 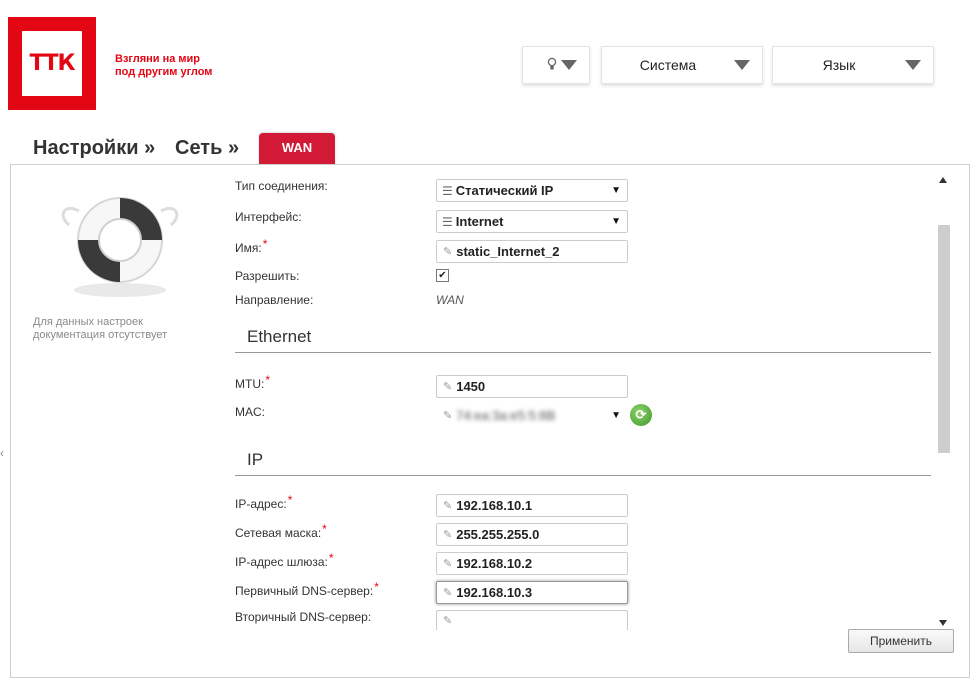 What do you see at coordinates (668, 65) in the screenshot?
I see `system-menu-label: Система` at bounding box center [668, 65].